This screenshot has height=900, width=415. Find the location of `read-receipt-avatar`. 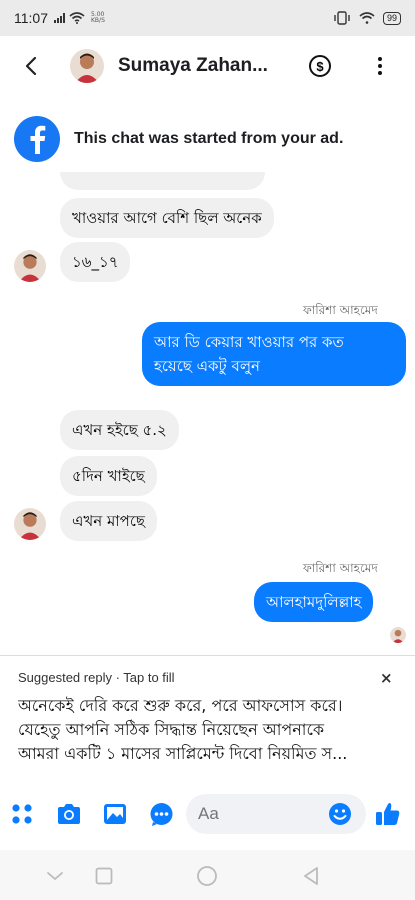

read-receipt-avatar is located at coordinates (398, 635).